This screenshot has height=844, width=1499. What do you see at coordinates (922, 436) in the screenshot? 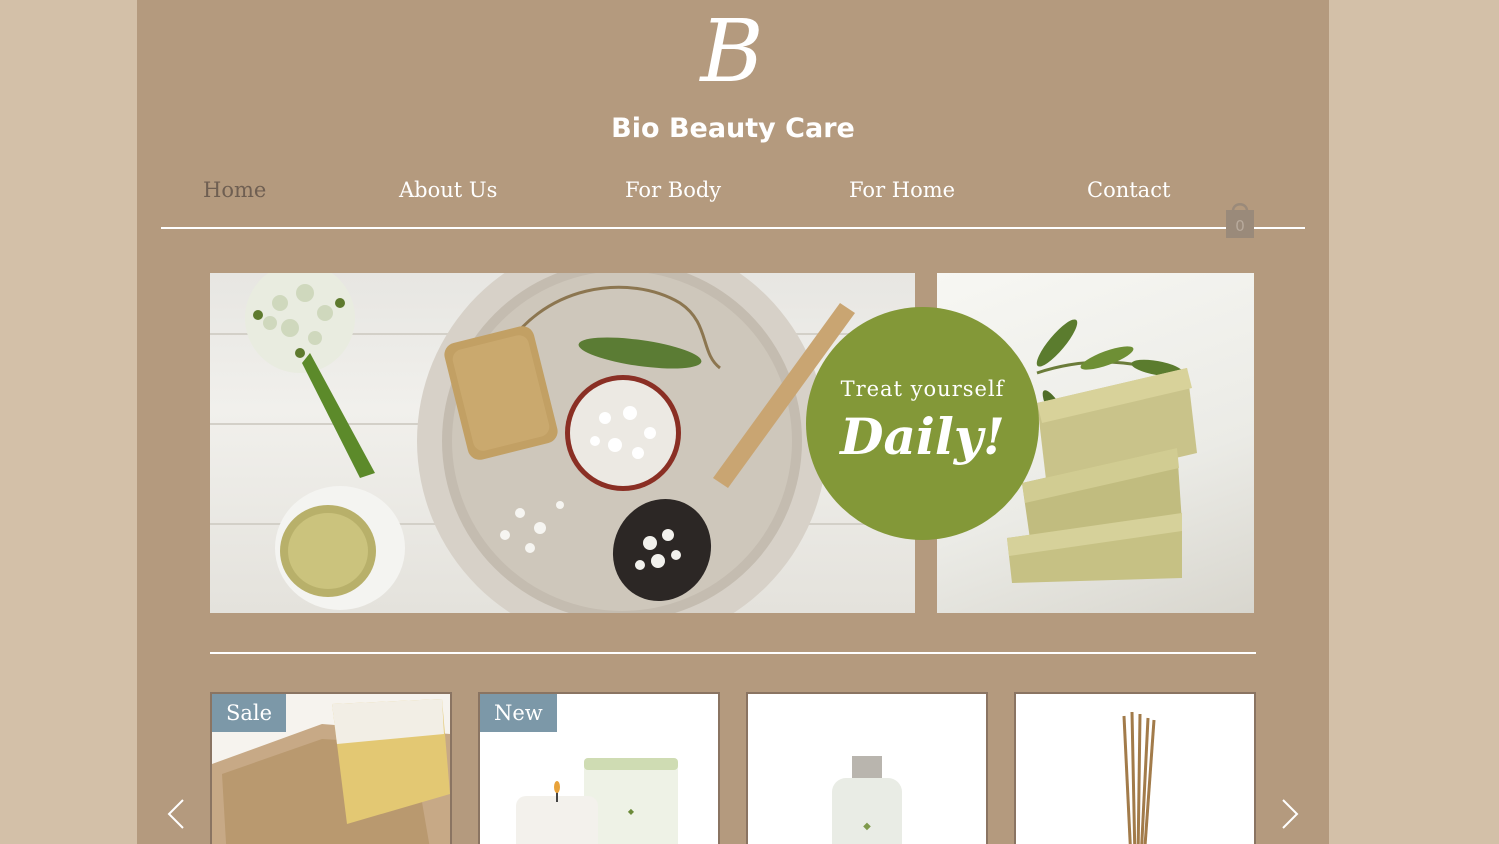
I see `promo-badge-line2: Daily!` at bounding box center [922, 436].